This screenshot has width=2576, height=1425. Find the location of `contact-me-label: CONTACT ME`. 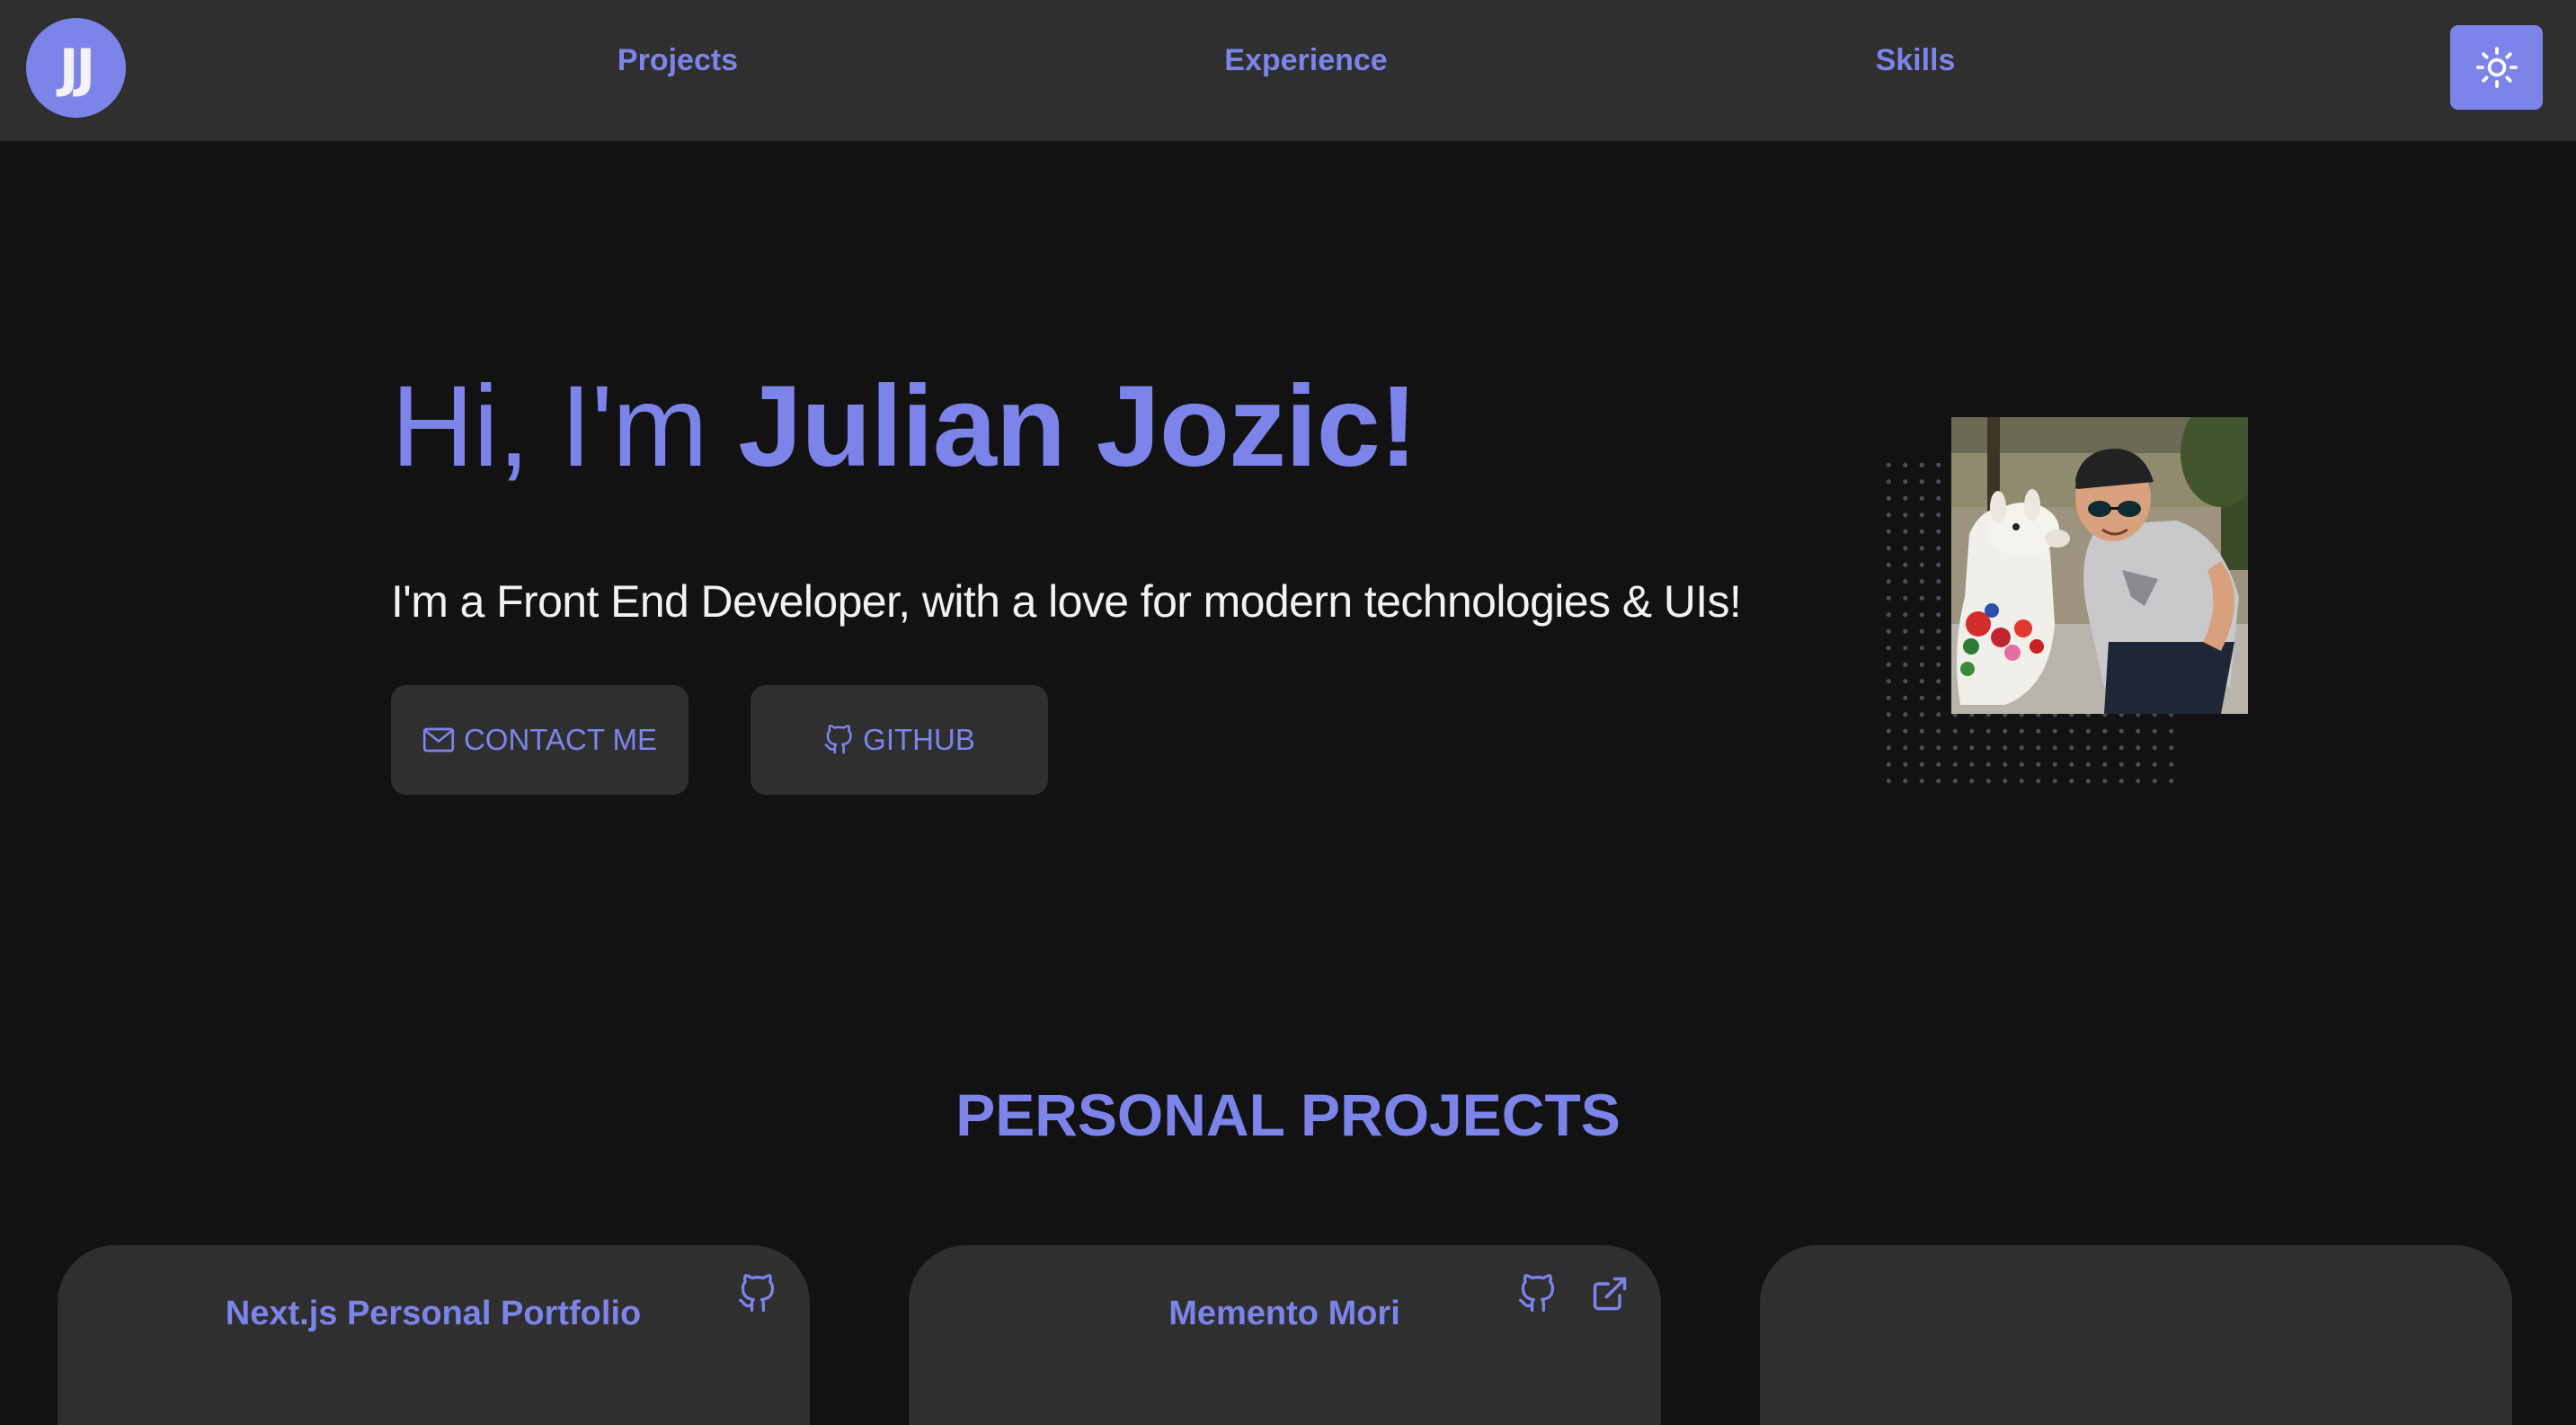

contact-me-label: CONTACT ME is located at coordinates (560, 739).